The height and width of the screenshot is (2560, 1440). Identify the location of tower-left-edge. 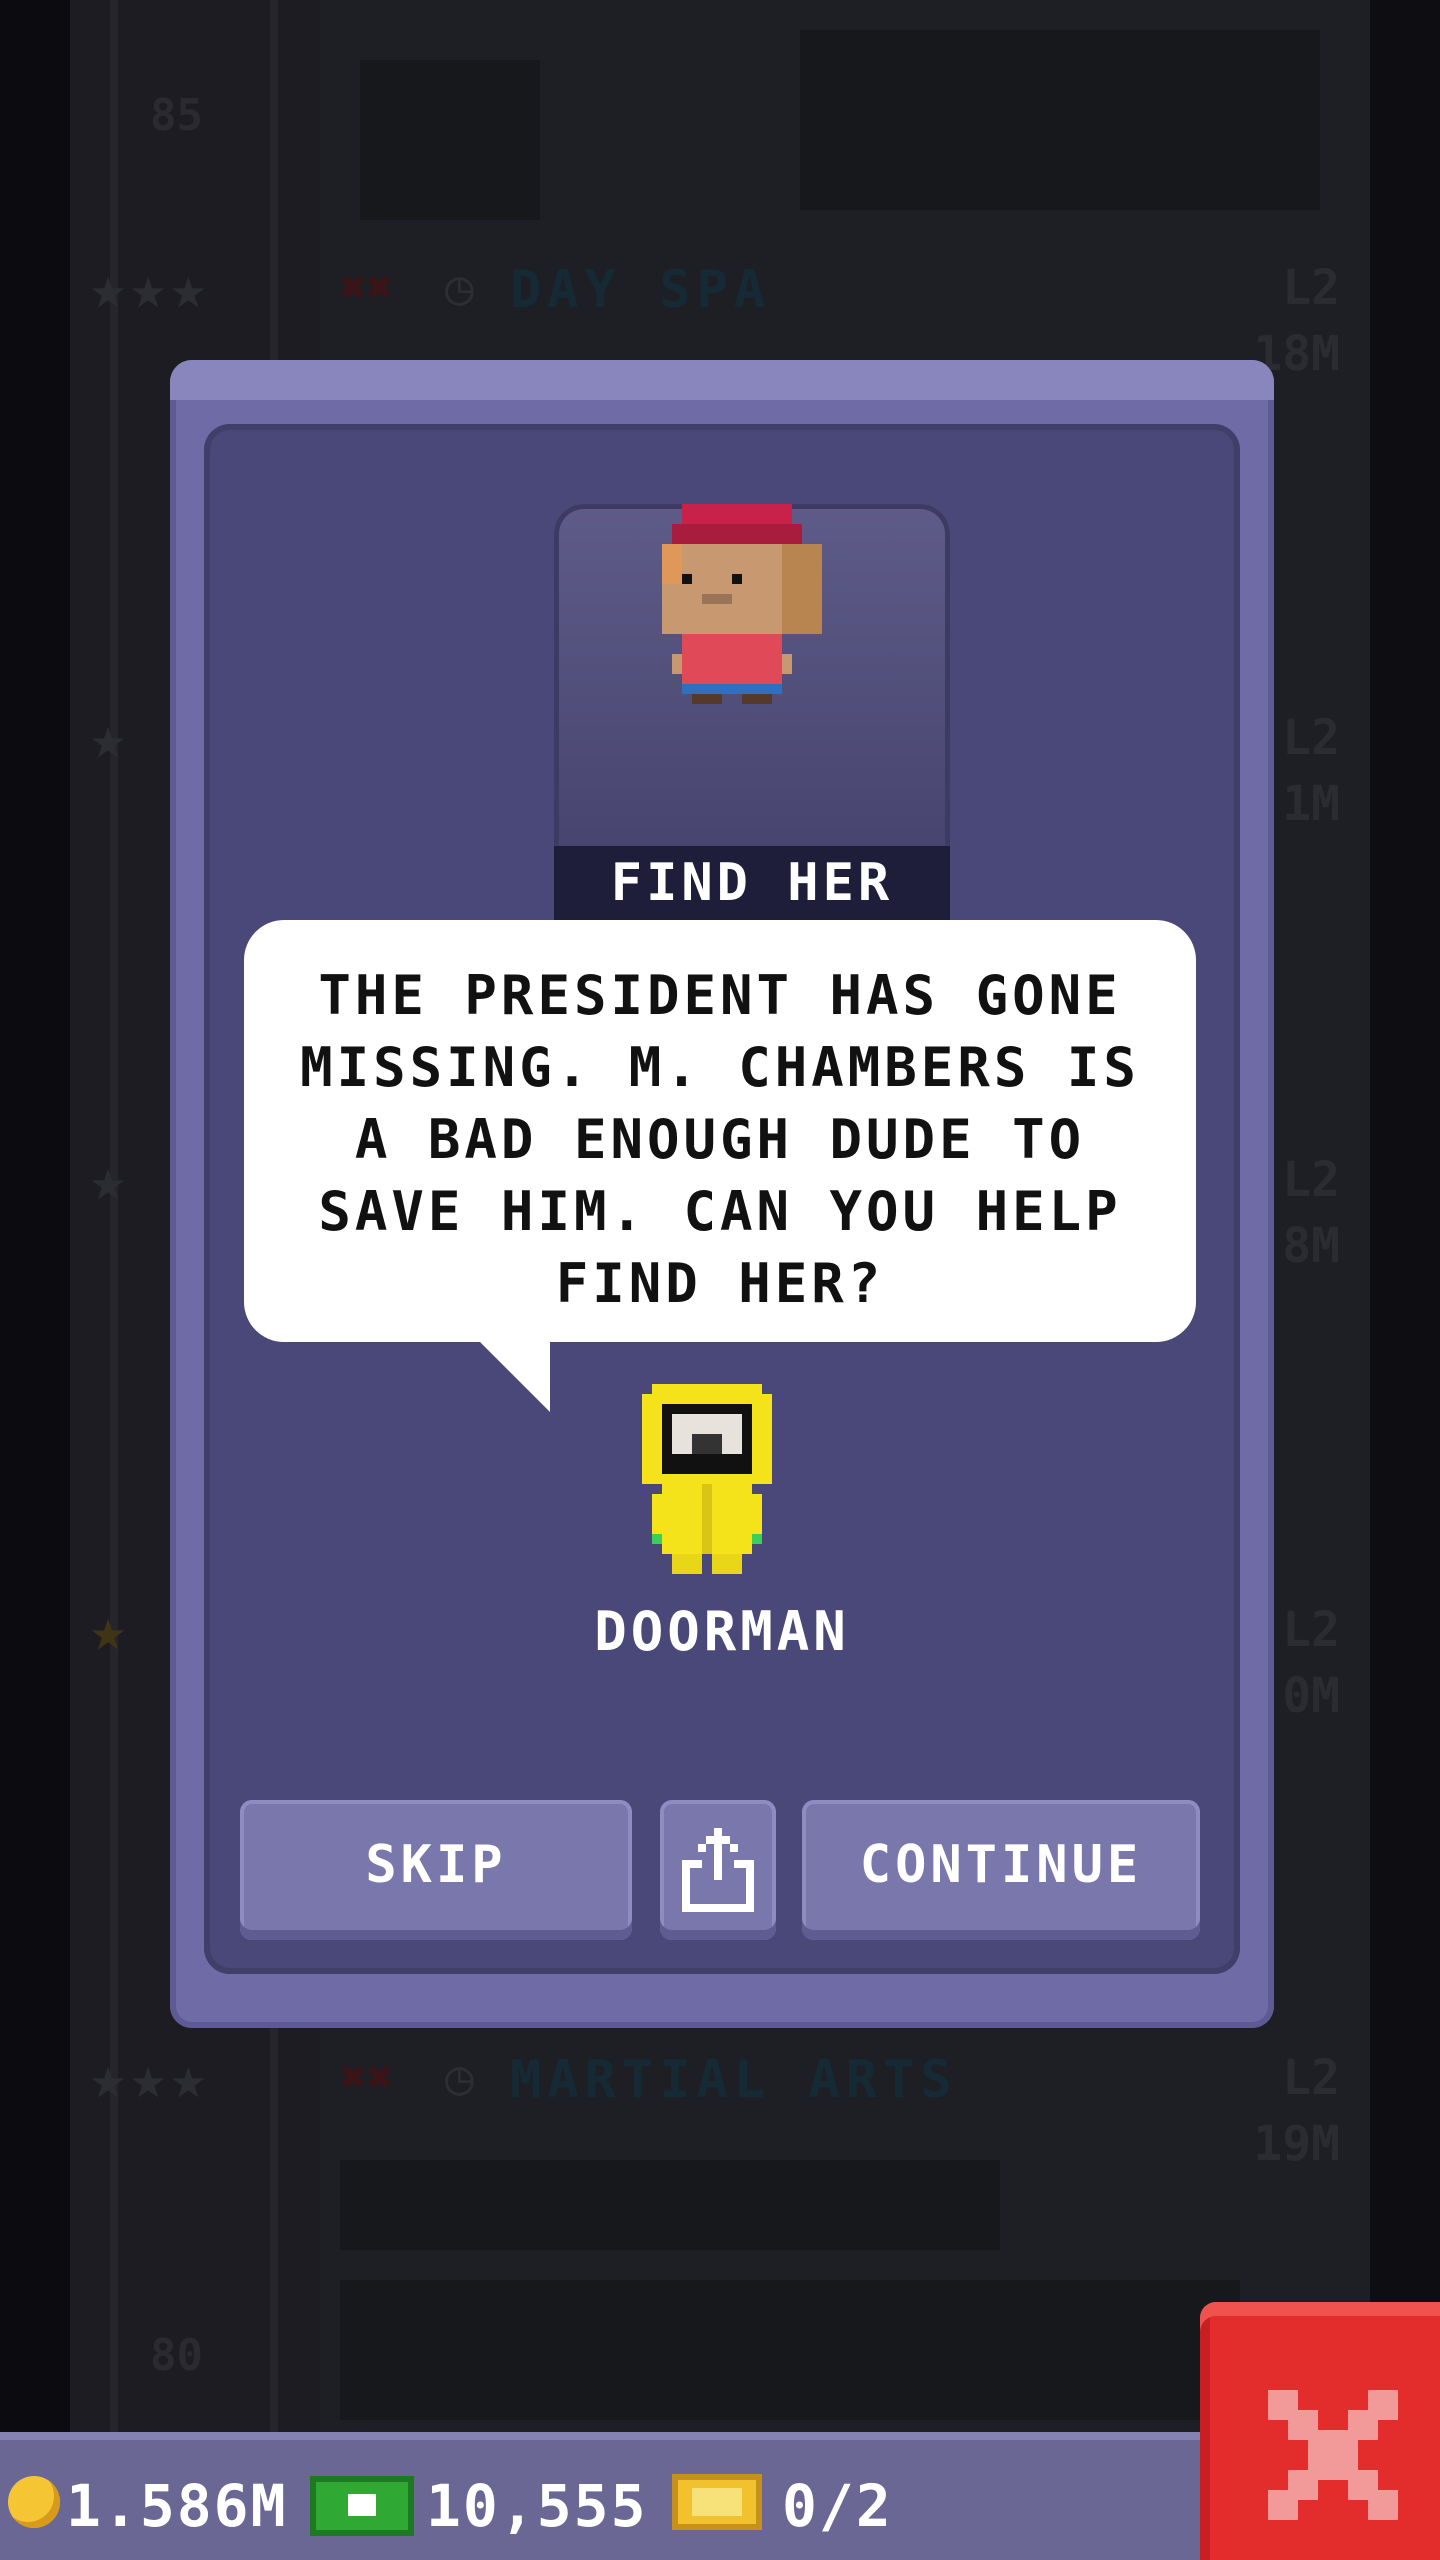
(35, 1280).